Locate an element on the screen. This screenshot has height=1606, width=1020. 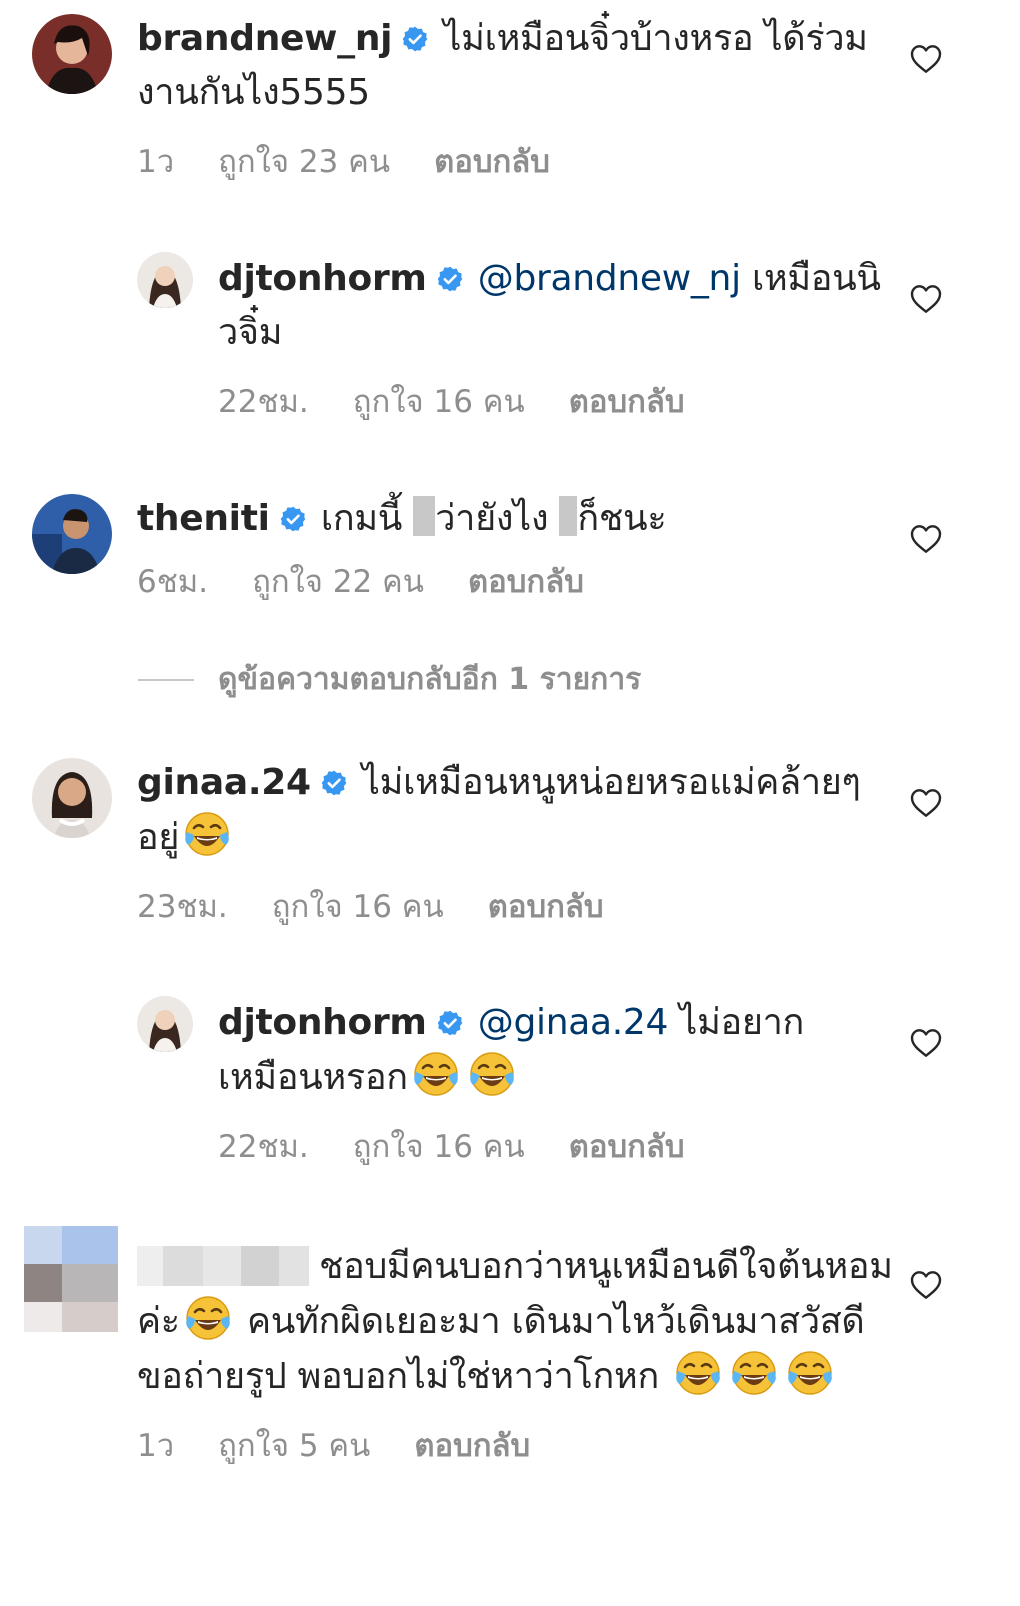
comment-meta: 1ว ถูกใจ 5 คน ตอบกลับ is located at coordinates (517, 1445).